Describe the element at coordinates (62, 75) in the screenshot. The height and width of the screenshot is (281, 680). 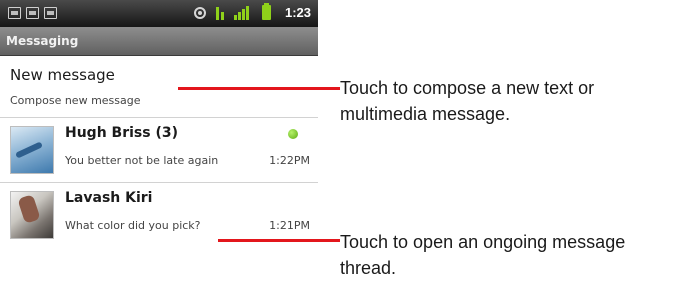
I see `new-message-title: New message` at that location.